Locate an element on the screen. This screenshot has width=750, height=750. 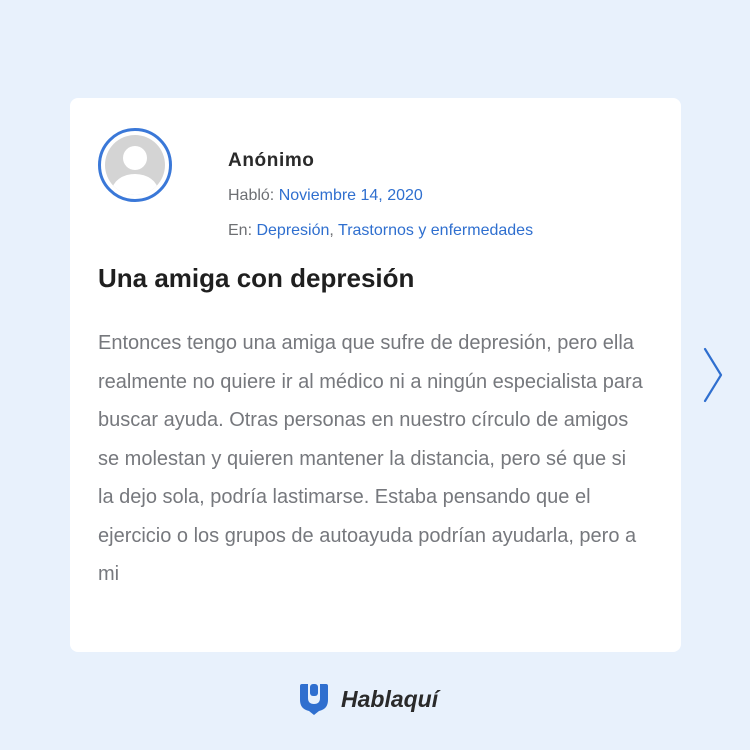
user-placeholder-icon is located at coordinates (135, 165).